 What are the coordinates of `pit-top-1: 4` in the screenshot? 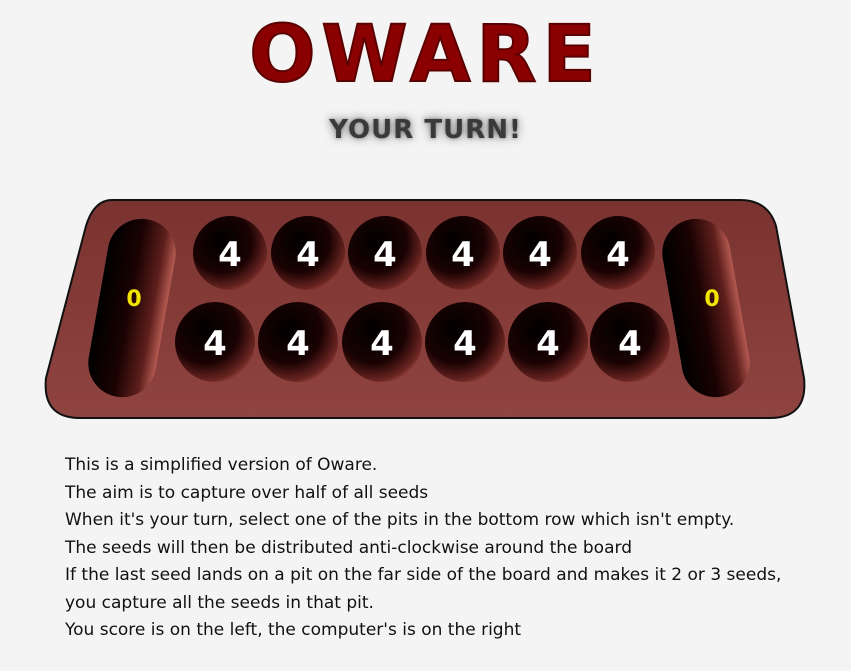 It's located at (230, 253).